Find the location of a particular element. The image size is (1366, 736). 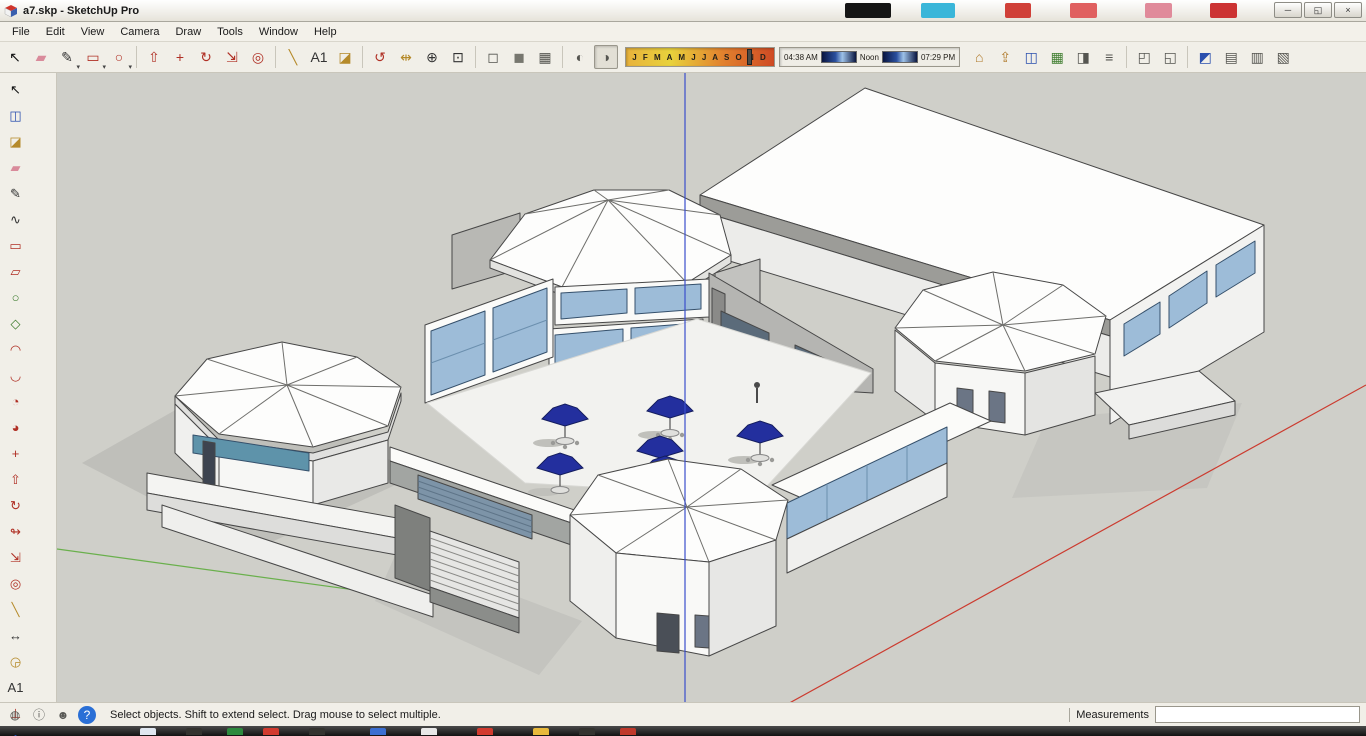

shadow-dialog-icon: ◐ is located at coordinates (580, 57).